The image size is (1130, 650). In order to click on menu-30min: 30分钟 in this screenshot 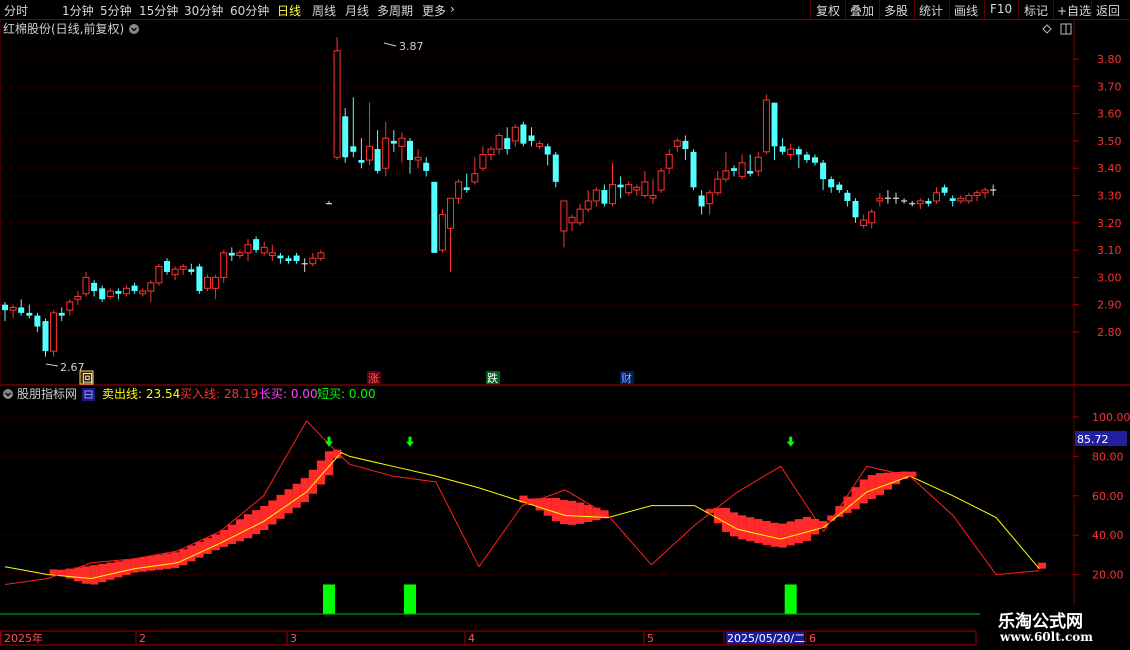, I will do `click(203, 10)`.